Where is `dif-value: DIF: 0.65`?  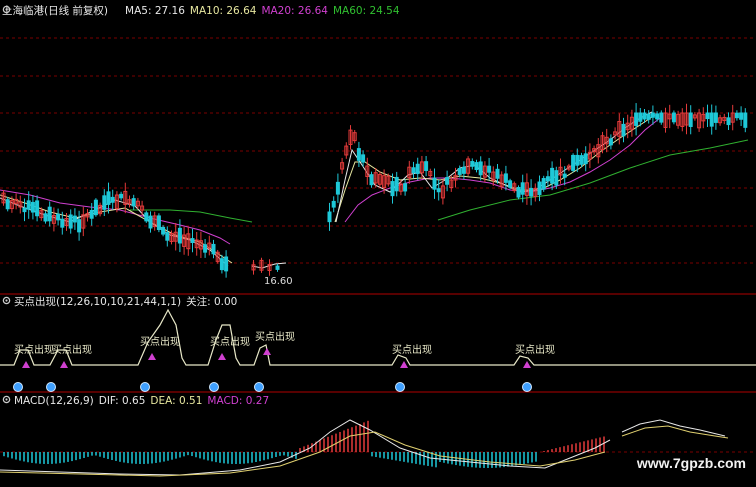 dif-value: DIF: 0.65 is located at coordinates (122, 401).